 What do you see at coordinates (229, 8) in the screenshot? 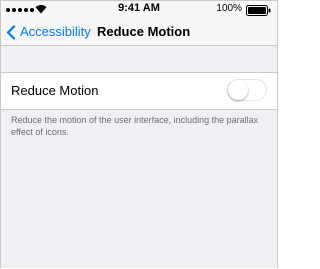
I see `battery-percent: 100%` at bounding box center [229, 8].